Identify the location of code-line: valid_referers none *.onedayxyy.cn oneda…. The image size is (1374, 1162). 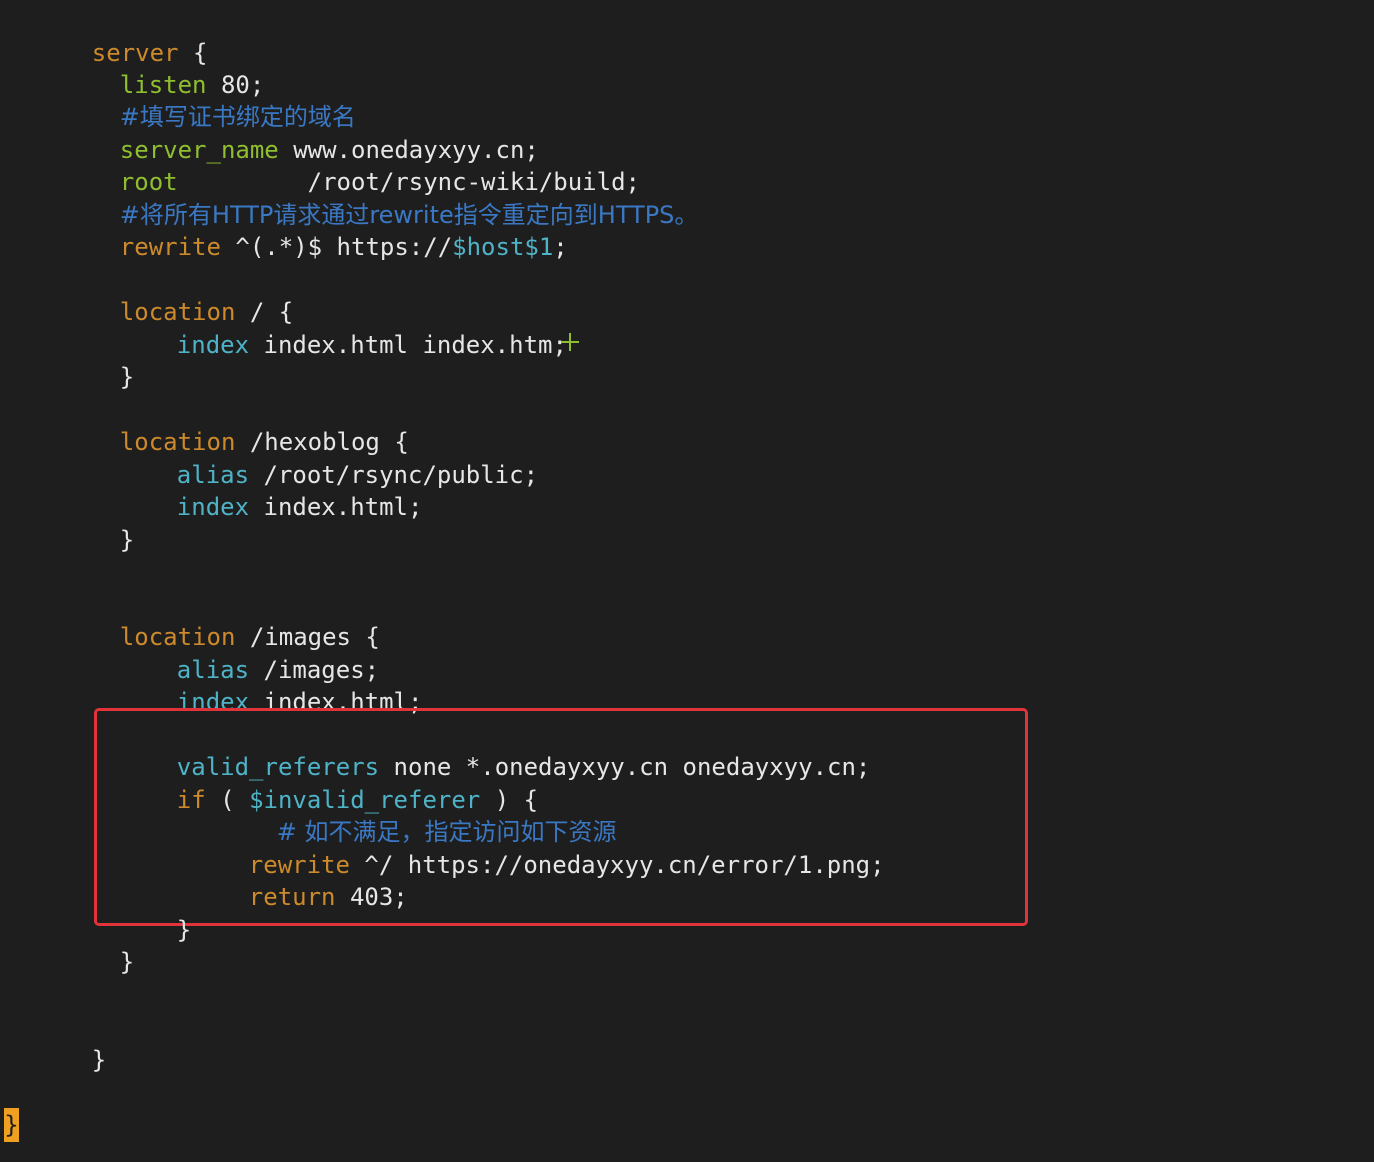
(495, 750).